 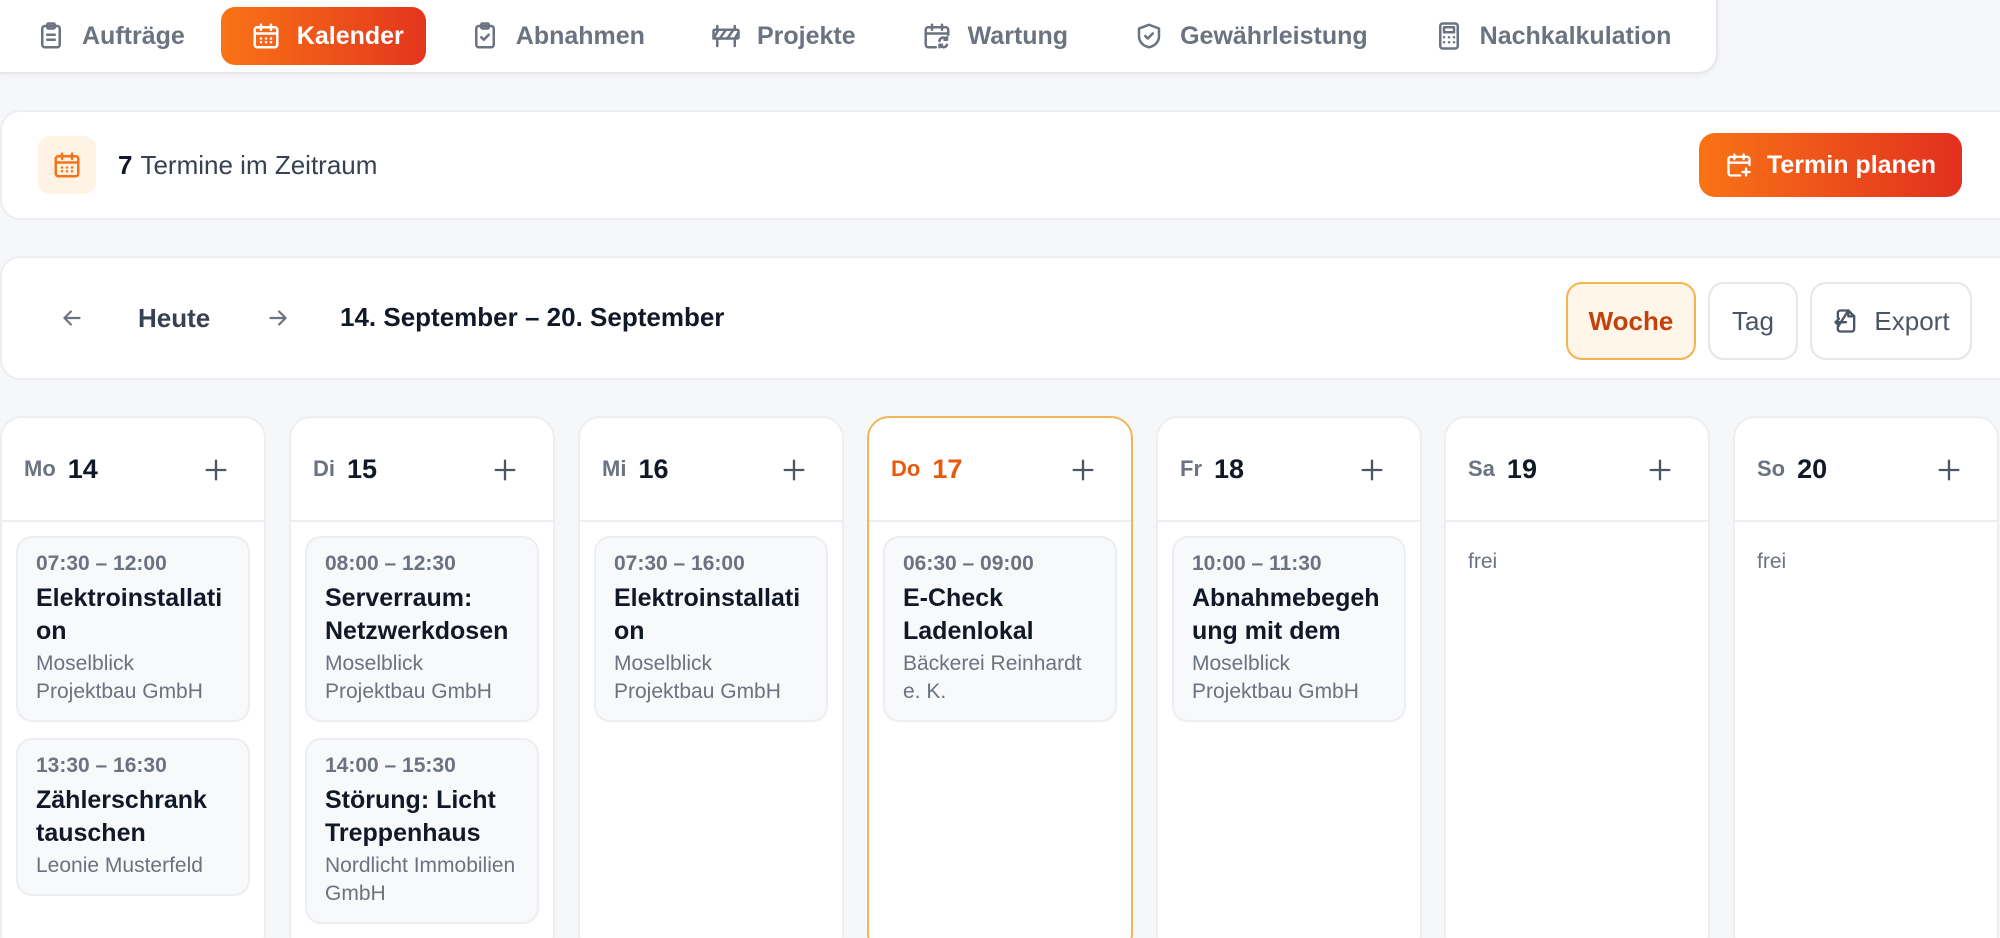 I want to click on event-time: 06:30 – 09:00, so click(x=968, y=563).